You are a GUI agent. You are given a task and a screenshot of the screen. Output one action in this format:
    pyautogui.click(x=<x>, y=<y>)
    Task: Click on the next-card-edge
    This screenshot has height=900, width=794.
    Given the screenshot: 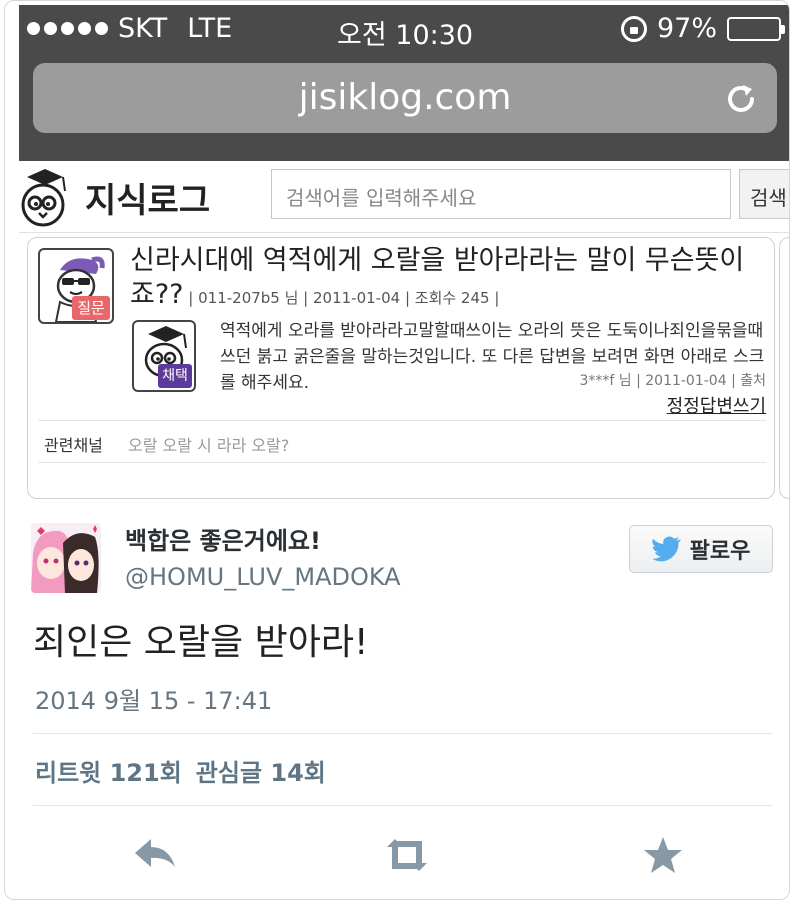 What is the action you would take?
    pyautogui.click(x=784, y=368)
    